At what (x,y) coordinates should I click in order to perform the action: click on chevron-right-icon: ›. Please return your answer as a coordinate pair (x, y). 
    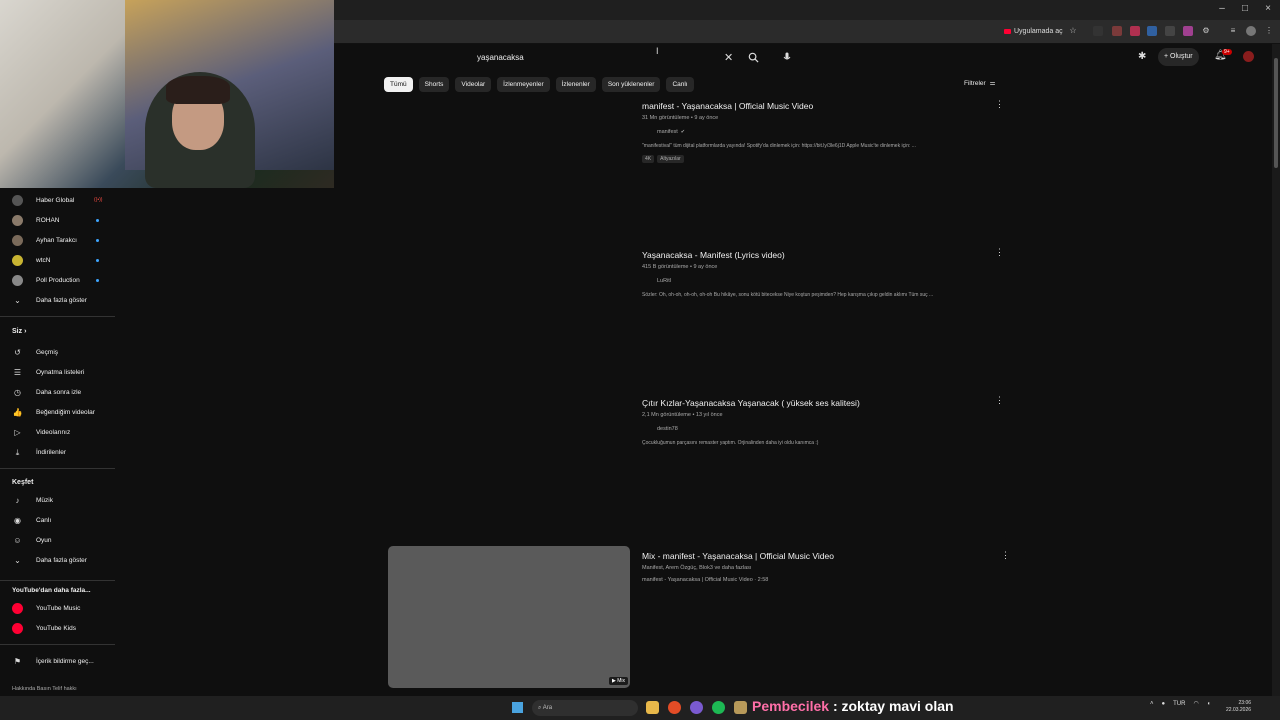
    Looking at the image, I should click on (25, 331).